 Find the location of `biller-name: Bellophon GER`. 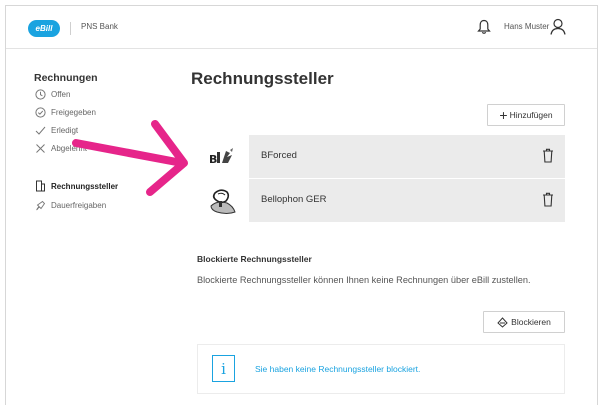

biller-name: Bellophon GER is located at coordinates (294, 199).